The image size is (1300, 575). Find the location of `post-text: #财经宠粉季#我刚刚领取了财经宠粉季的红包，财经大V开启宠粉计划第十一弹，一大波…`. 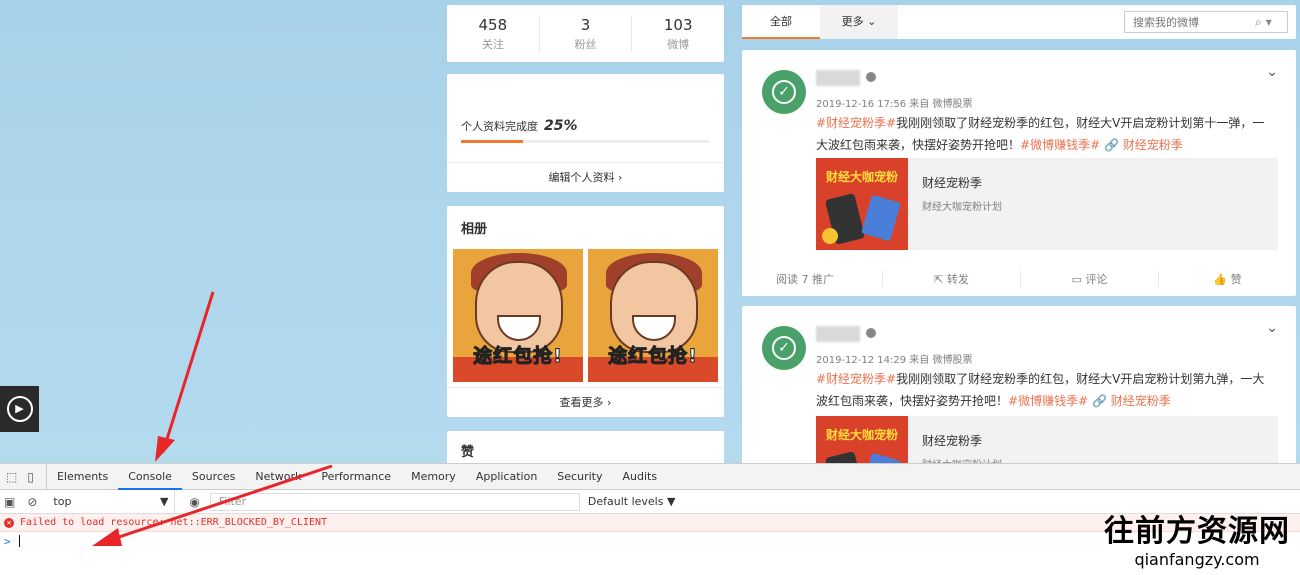

post-text: #财经宠粉季#我刚刚领取了财经宠粉季的红包，财经大V开启宠粉计划第十一弹，一大波… is located at coordinates (1046, 134).